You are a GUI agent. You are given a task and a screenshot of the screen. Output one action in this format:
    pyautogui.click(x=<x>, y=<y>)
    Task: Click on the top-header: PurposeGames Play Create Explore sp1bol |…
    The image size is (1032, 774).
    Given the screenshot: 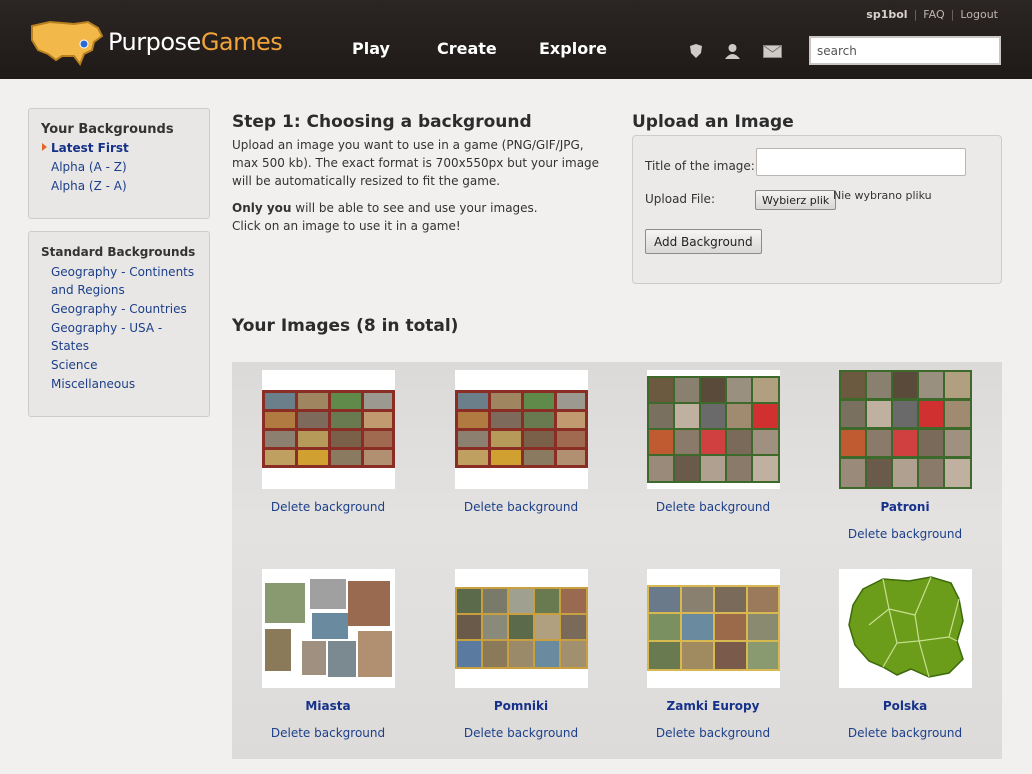 What is the action you would take?
    pyautogui.click(x=516, y=39)
    